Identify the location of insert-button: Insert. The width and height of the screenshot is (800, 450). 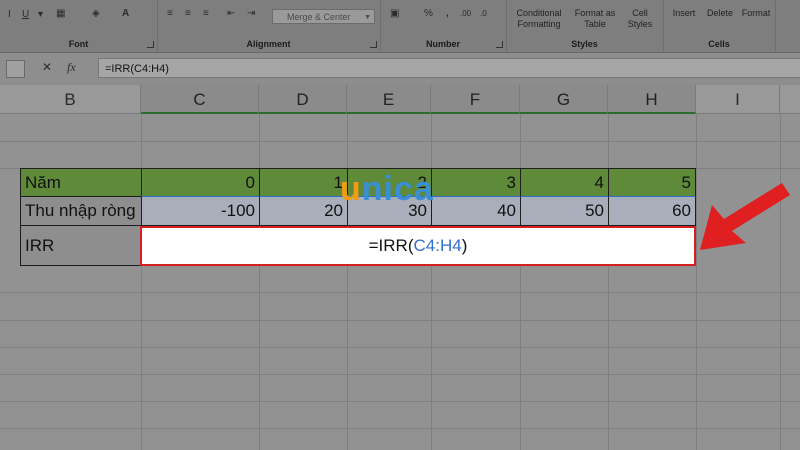
(684, 13).